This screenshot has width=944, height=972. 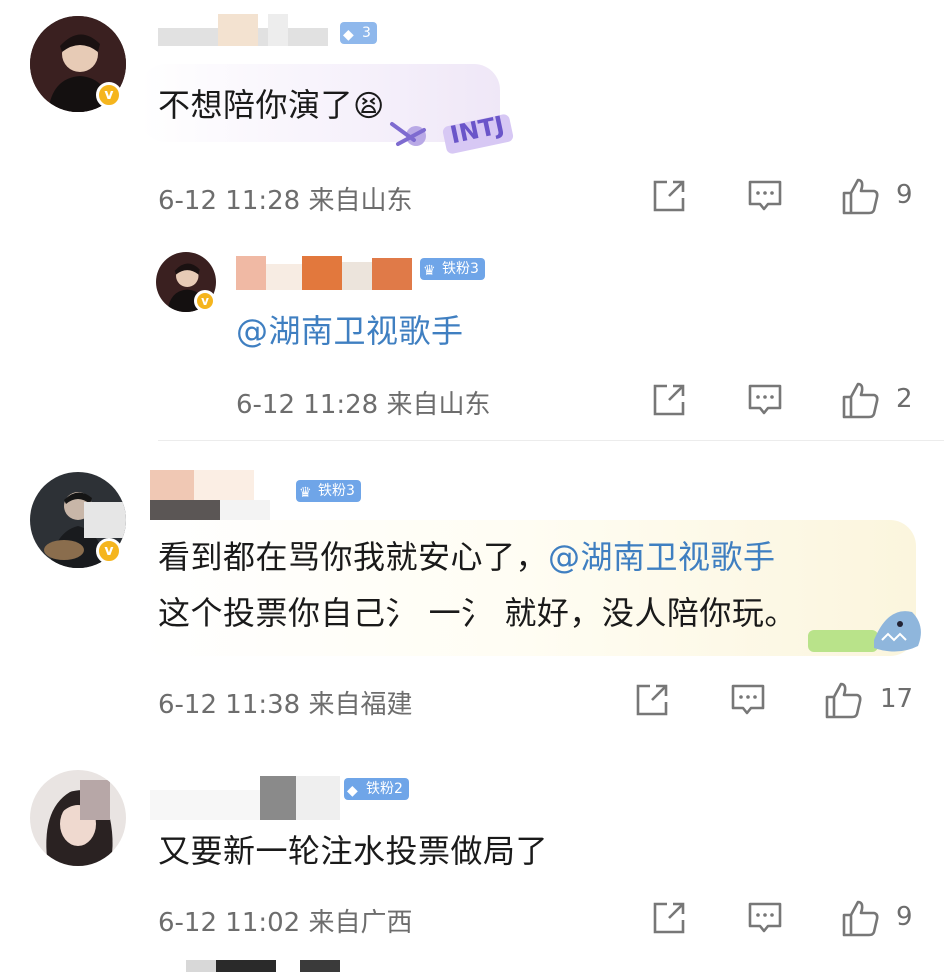 What do you see at coordinates (285, 705) in the screenshot?
I see `comment-meta: 6-12 11:38 来自福建` at bounding box center [285, 705].